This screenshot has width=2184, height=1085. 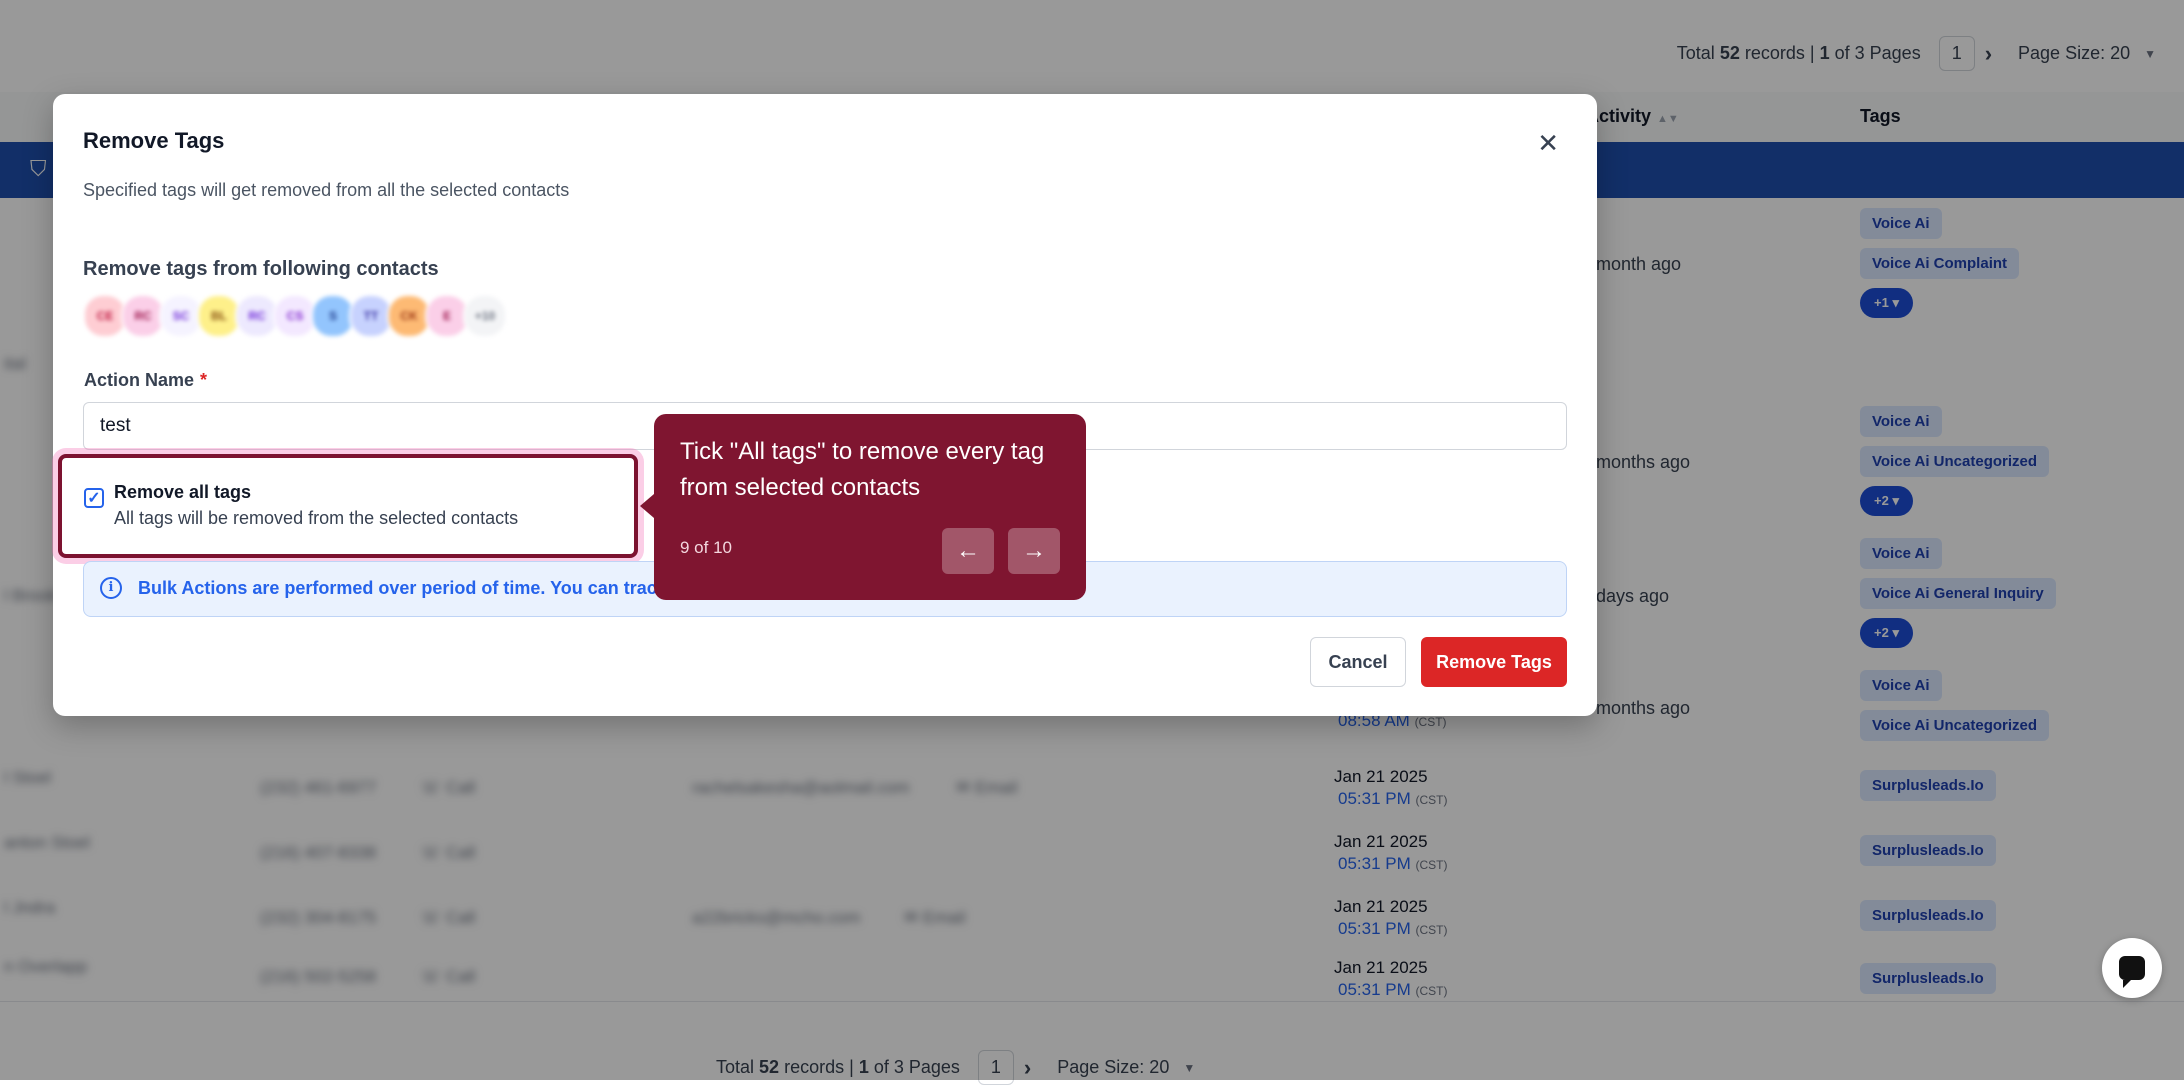 What do you see at coordinates (1548, 143) in the screenshot?
I see `close-icon: ✕` at bounding box center [1548, 143].